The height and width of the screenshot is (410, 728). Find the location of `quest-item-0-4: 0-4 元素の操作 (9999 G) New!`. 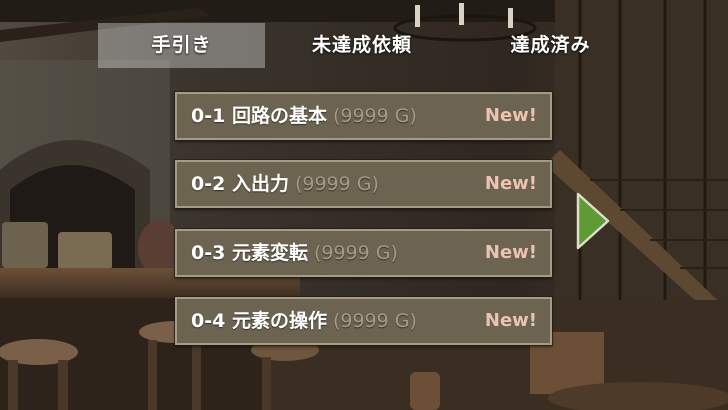

quest-item-0-4: 0-4 元素の操作 (9999 G) New! is located at coordinates (363, 321).